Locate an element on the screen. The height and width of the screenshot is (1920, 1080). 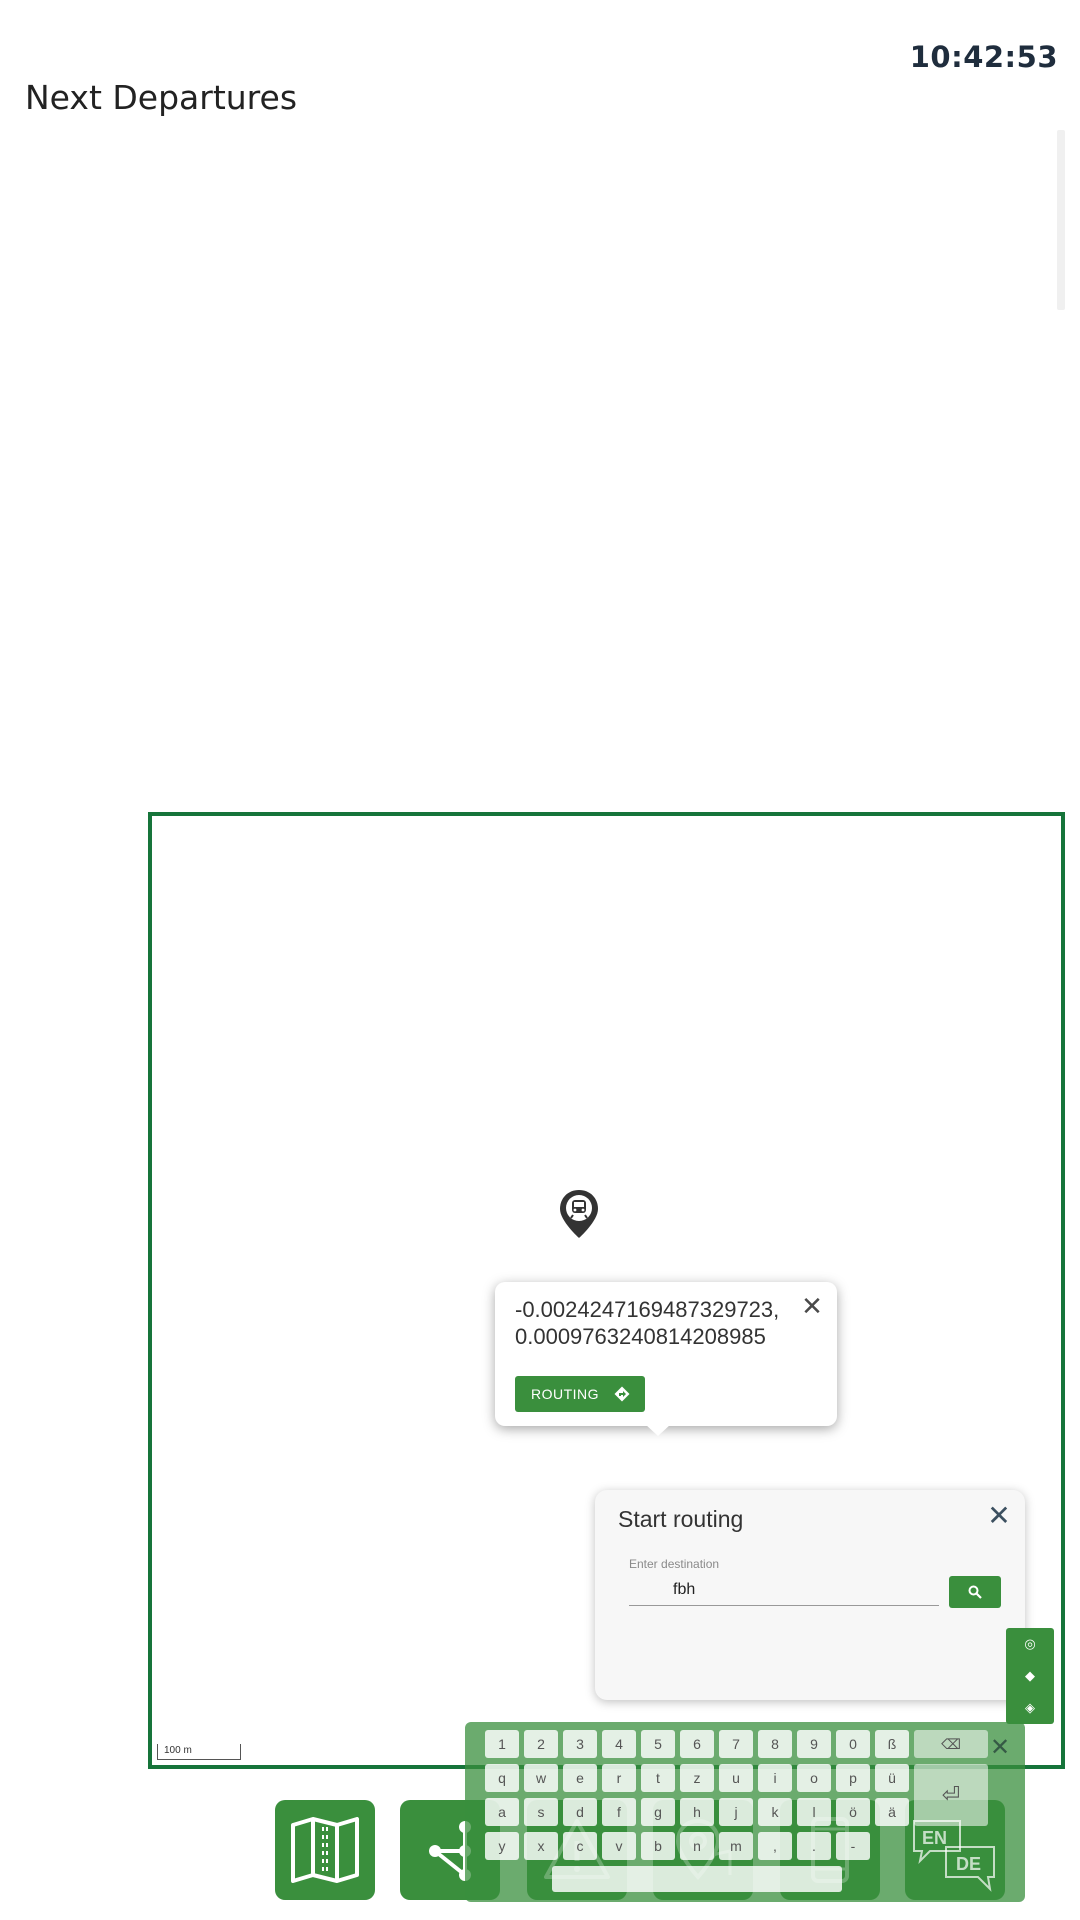
layers-icon: ◆ is located at coordinates (1030, 1676).